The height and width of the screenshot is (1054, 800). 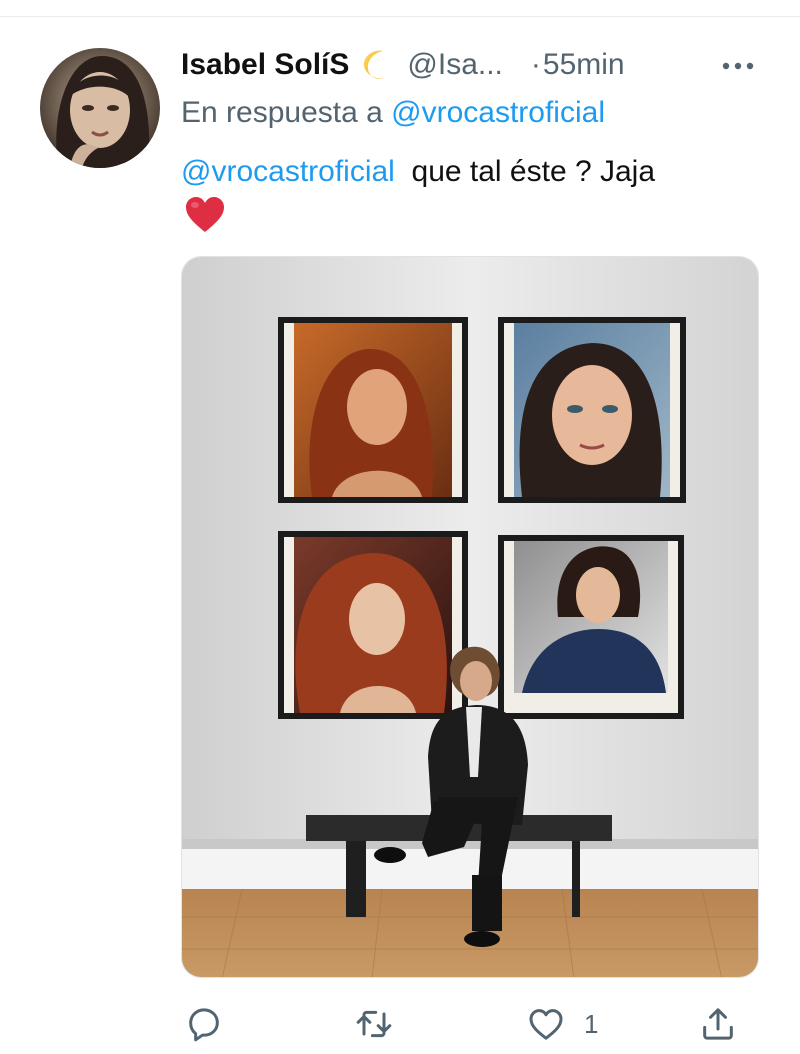 I want to click on like-icon, so click(x=546, y=1024).